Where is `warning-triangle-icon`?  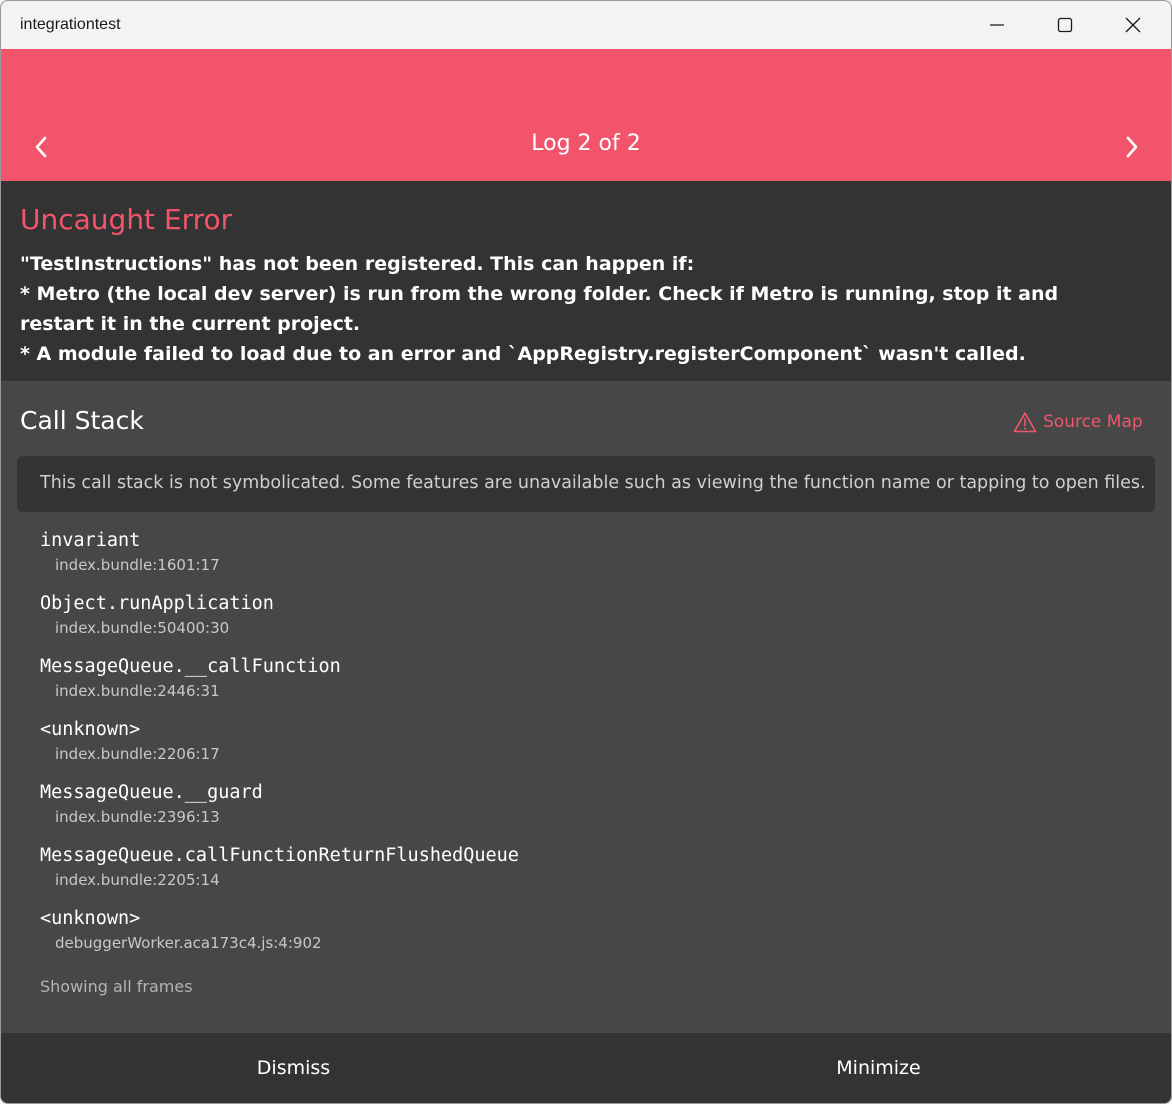 warning-triangle-icon is located at coordinates (1025, 422).